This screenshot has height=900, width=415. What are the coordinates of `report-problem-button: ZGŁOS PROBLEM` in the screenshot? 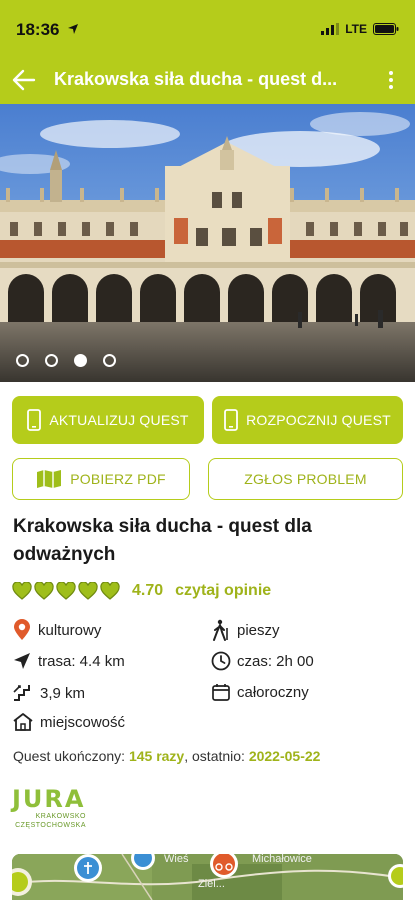 It's located at (305, 479).